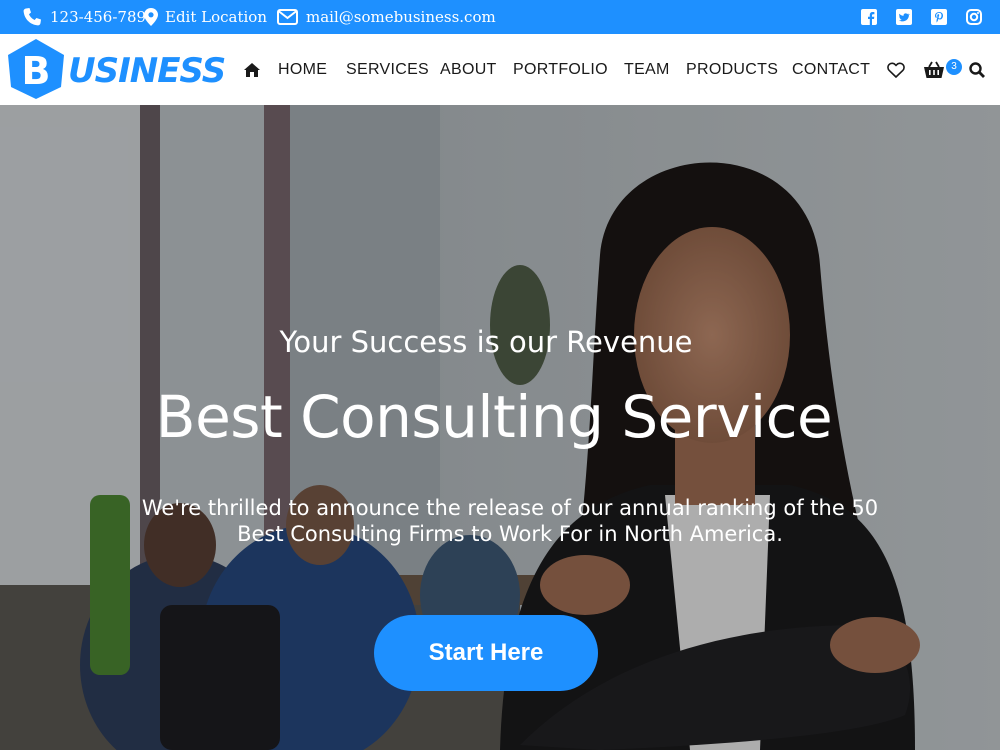 This screenshot has height=750, width=1000. What do you see at coordinates (831, 69) in the screenshot?
I see `nav-contact: CONTACT` at bounding box center [831, 69].